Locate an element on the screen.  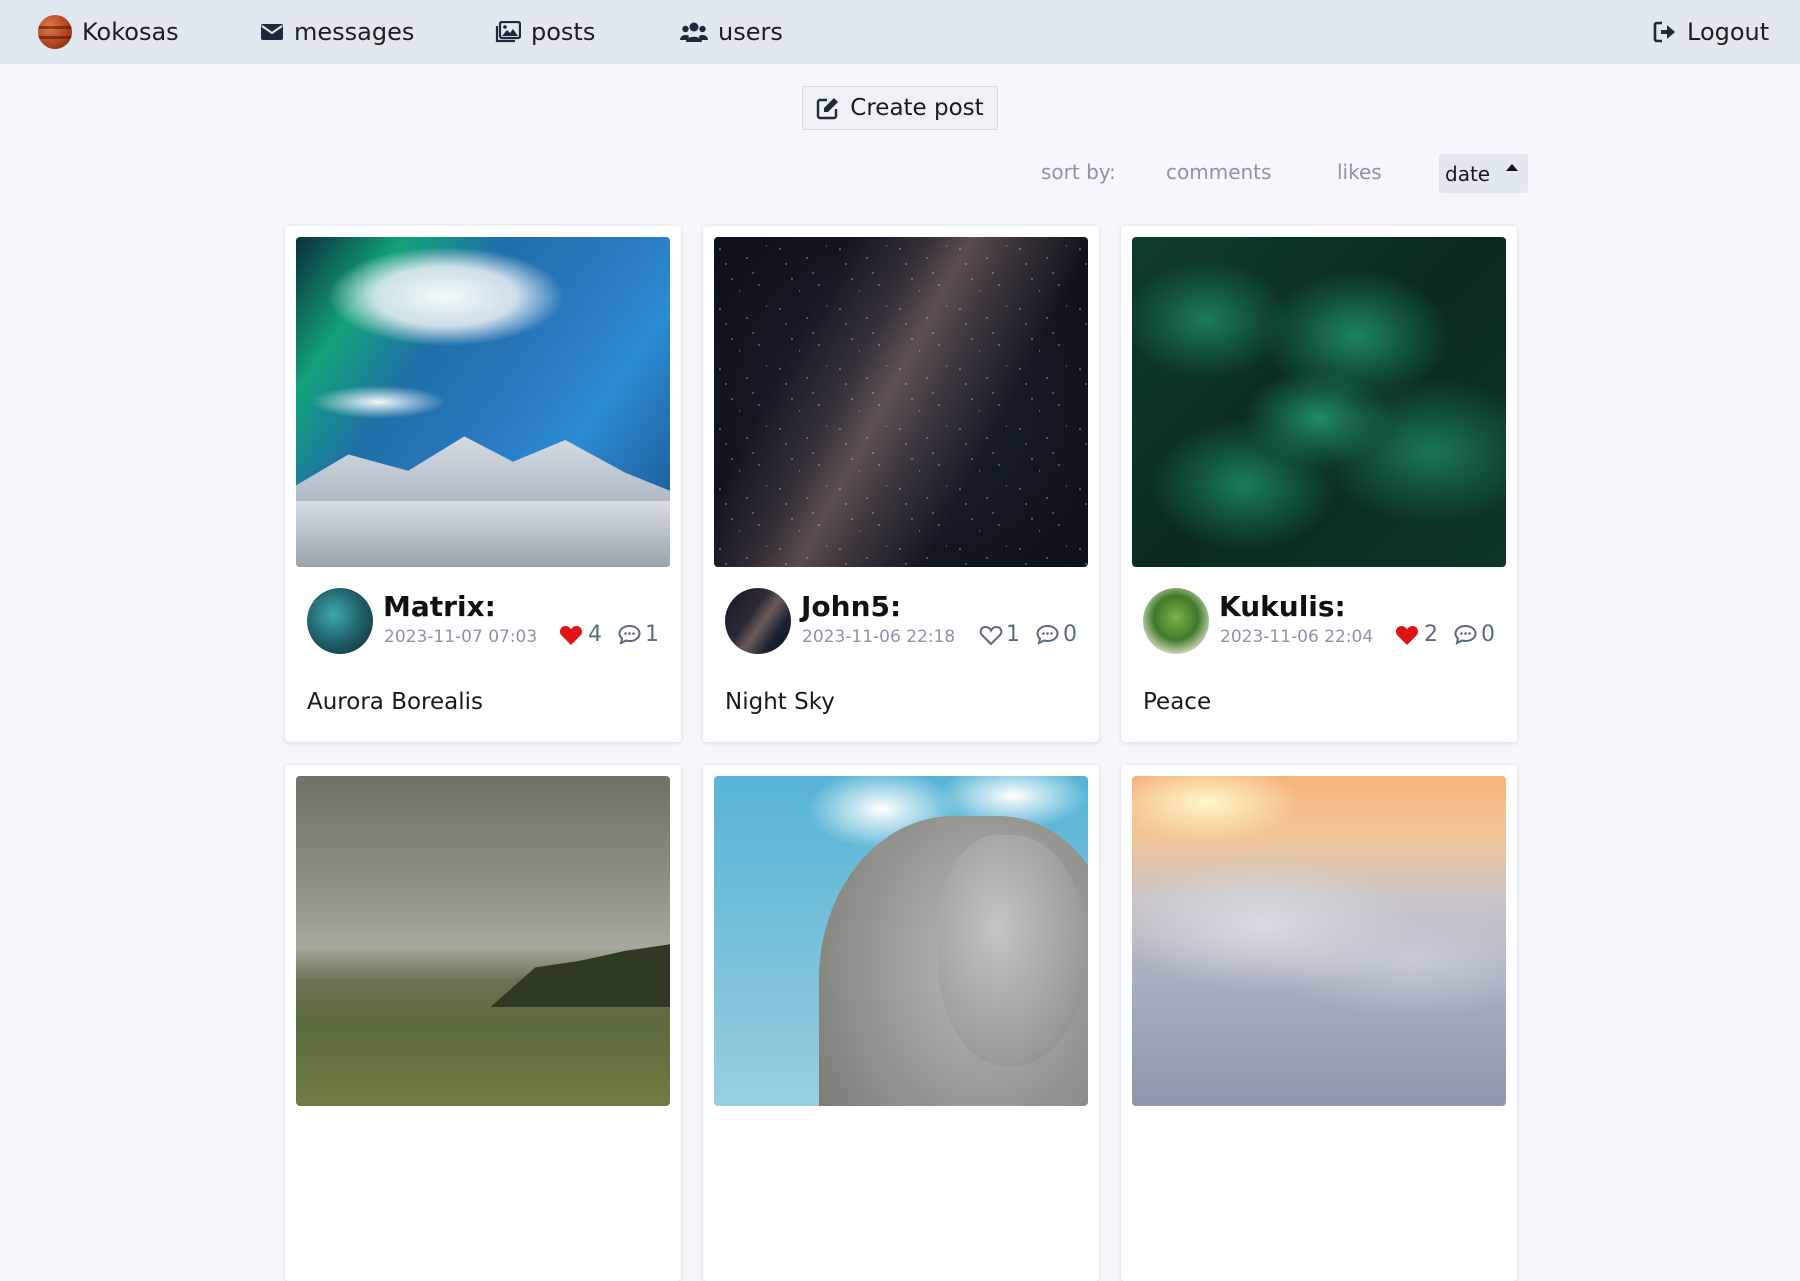
like-count: 2 is located at coordinates (1431, 634).